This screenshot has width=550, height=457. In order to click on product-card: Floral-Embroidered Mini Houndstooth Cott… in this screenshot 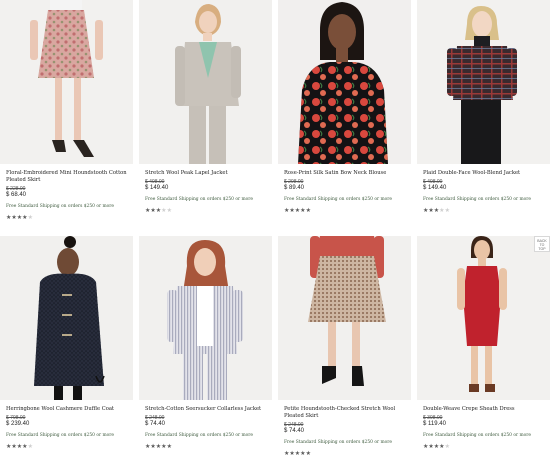, I will do `click(66, 115)`.